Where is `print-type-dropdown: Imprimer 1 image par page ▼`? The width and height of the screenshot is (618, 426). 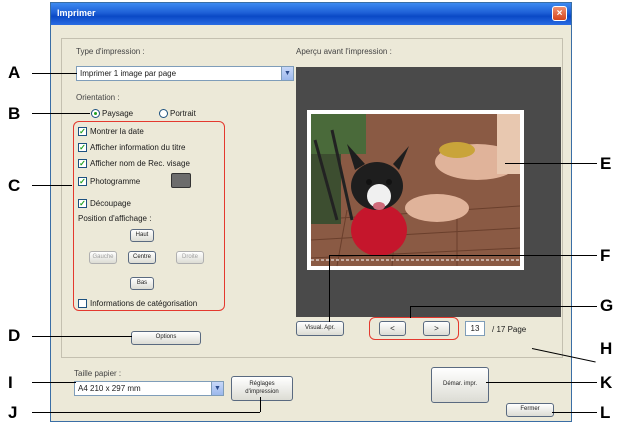
print-type-dropdown: Imprimer 1 image par page ▼ is located at coordinates (185, 73).